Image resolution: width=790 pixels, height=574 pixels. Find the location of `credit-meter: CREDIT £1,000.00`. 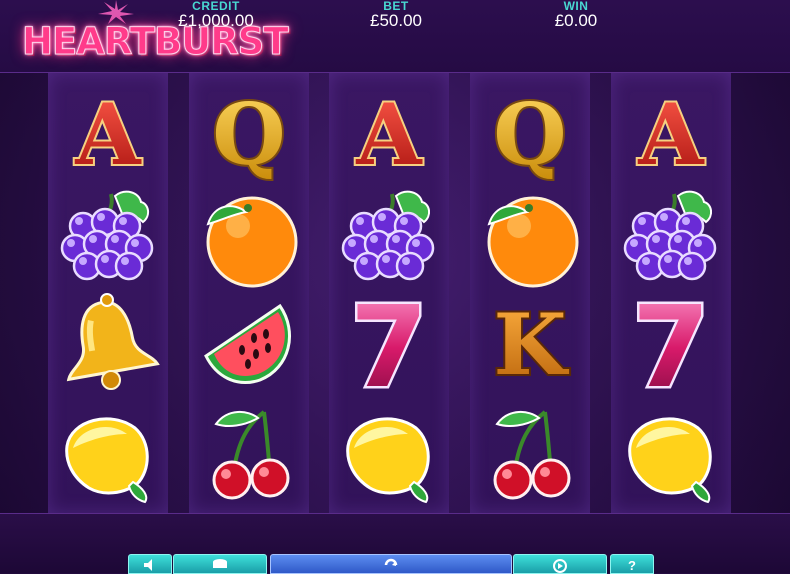

credit-meter: CREDIT £1,000.00 is located at coordinates (216, 15).